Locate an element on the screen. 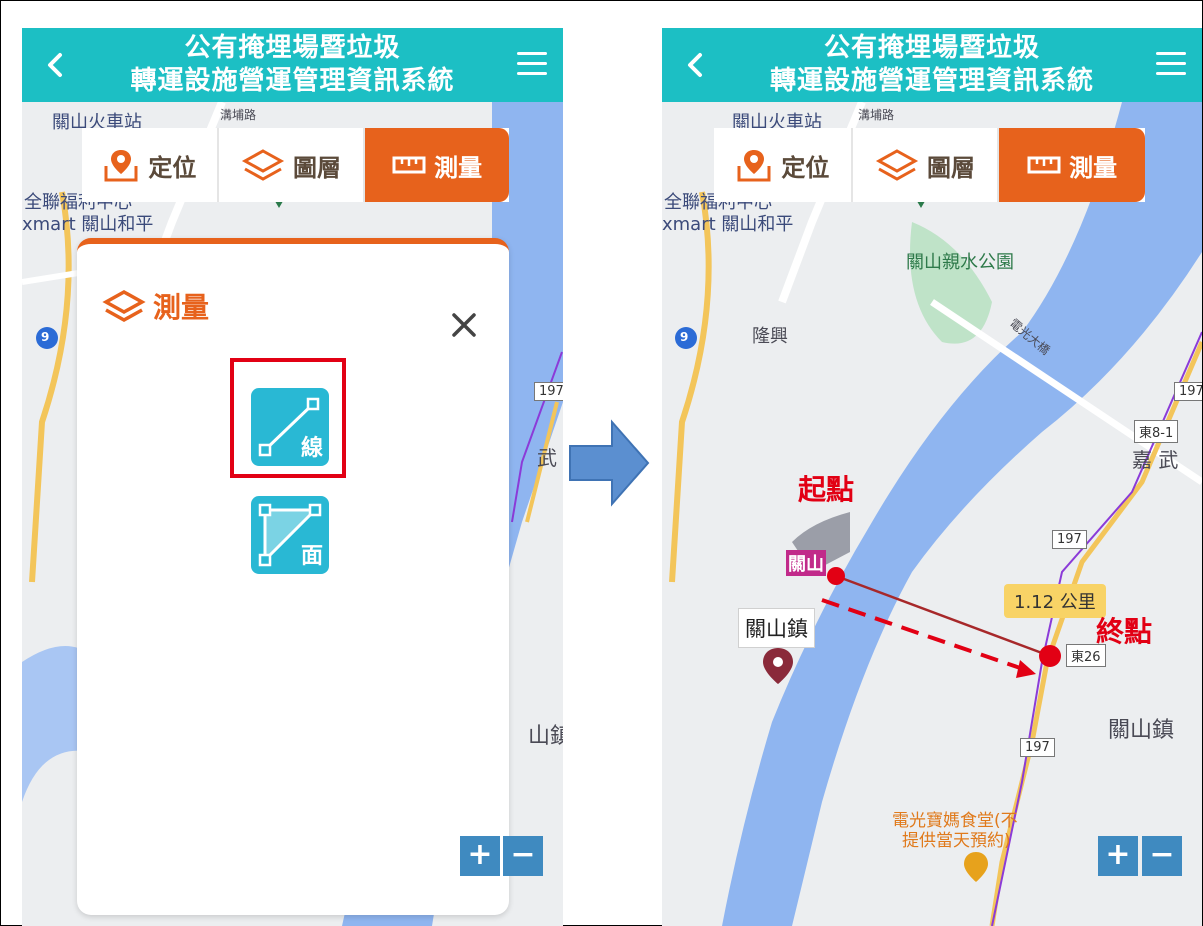  map-label-longxing: 隆興 is located at coordinates (770, 336).